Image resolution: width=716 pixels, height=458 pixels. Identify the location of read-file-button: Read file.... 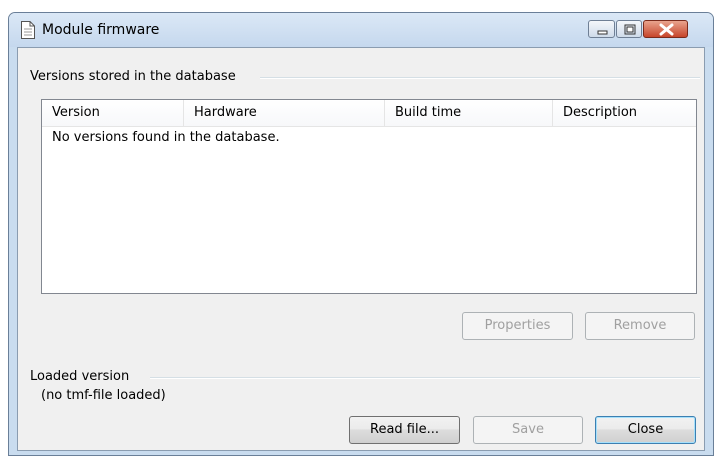
(404, 430).